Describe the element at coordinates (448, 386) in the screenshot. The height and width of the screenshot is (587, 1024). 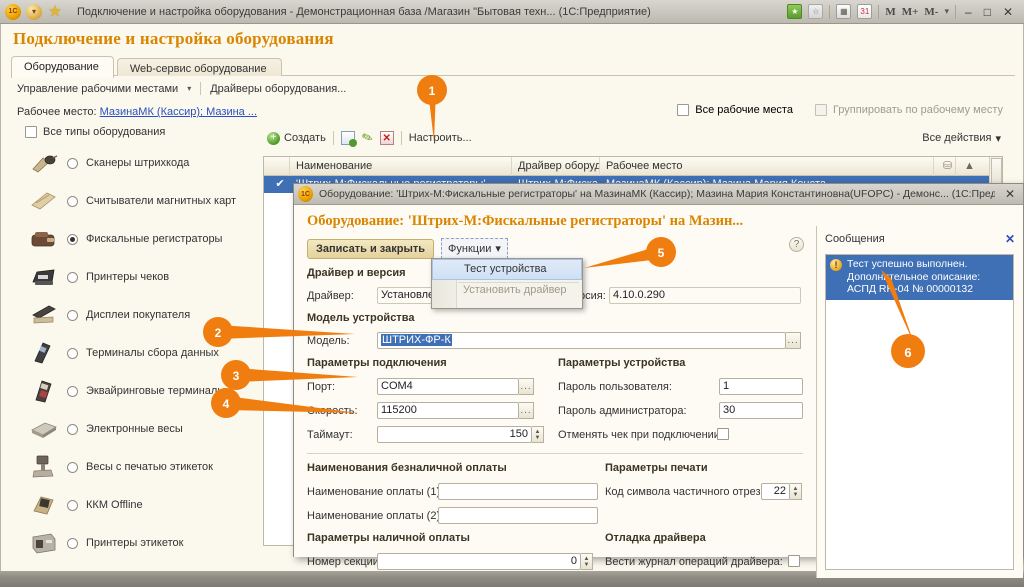
I see `port-field: COM4` at that location.